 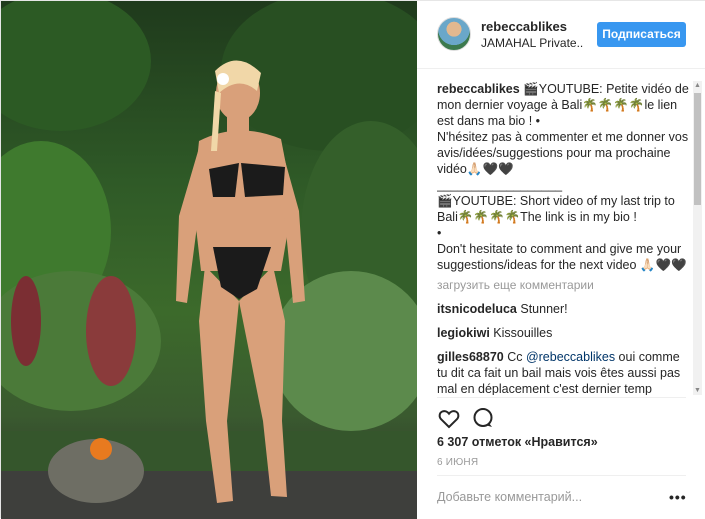 What do you see at coordinates (454, 34) in the screenshot?
I see `avatar` at bounding box center [454, 34].